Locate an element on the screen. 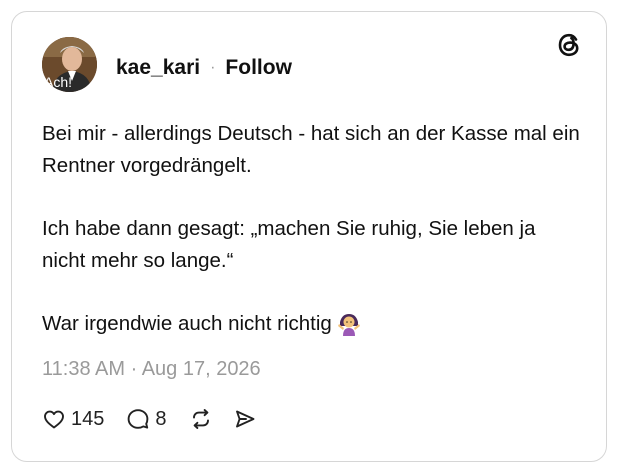 Image resolution: width=620 pixels, height=475 pixels. person-shrugging-emoji-icon is located at coordinates (349, 328).